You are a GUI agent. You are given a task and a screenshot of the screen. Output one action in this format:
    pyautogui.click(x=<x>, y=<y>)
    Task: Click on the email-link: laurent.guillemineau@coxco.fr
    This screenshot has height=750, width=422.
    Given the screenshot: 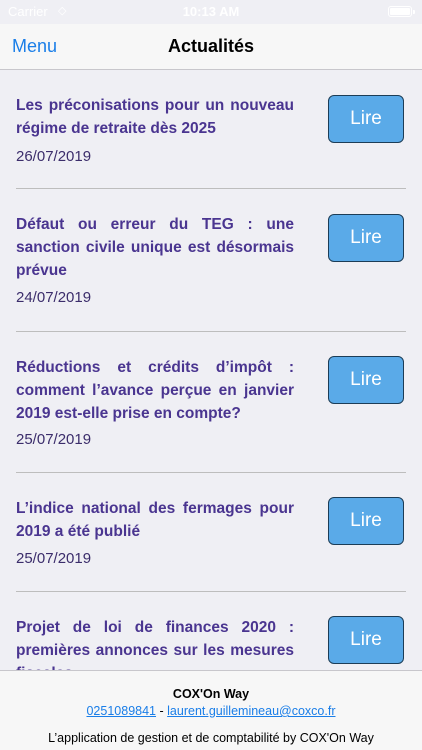 What is the action you would take?
    pyautogui.click(x=251, y=711)
    